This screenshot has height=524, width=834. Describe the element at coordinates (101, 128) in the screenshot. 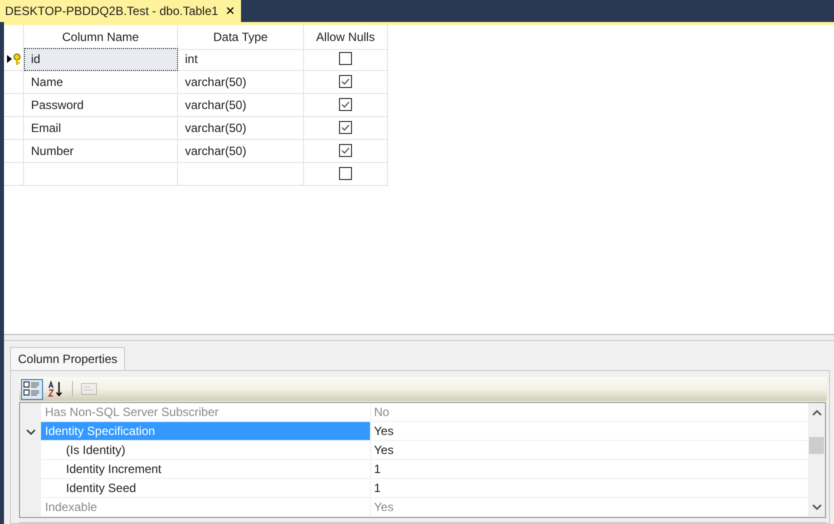

I see `table-cell: Email` at that location.